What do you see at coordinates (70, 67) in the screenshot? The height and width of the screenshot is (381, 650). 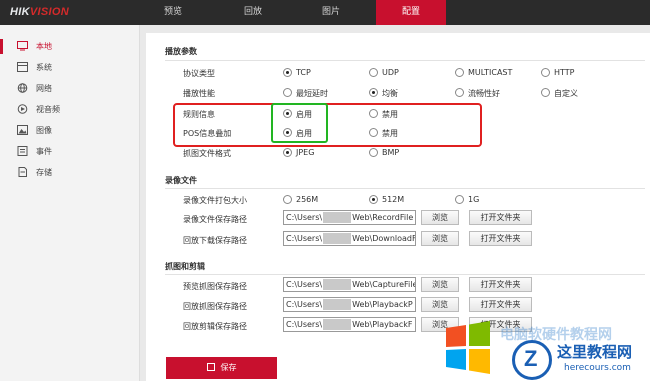 I see `sidebar-item-system: 系统` at bounding box center [70, 67].